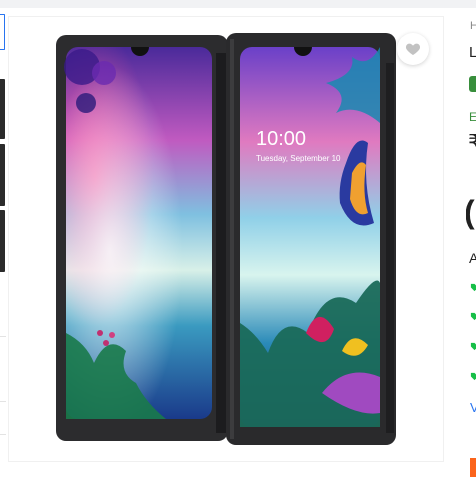 The image size is (476, 477). What do you see at coordinates (471, 238) in the screenshot?
I see `product-details-panel: H L E ₹ ( A V` at bounding box center [471, 238].